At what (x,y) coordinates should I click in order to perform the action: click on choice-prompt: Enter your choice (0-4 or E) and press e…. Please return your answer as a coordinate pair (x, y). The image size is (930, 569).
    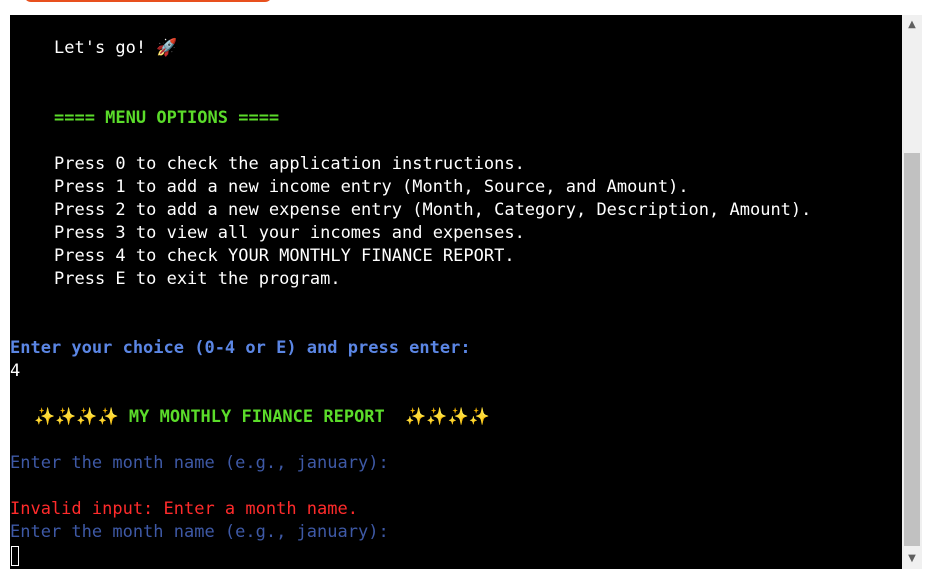
    Looking at the image, I should click on (240, 348).